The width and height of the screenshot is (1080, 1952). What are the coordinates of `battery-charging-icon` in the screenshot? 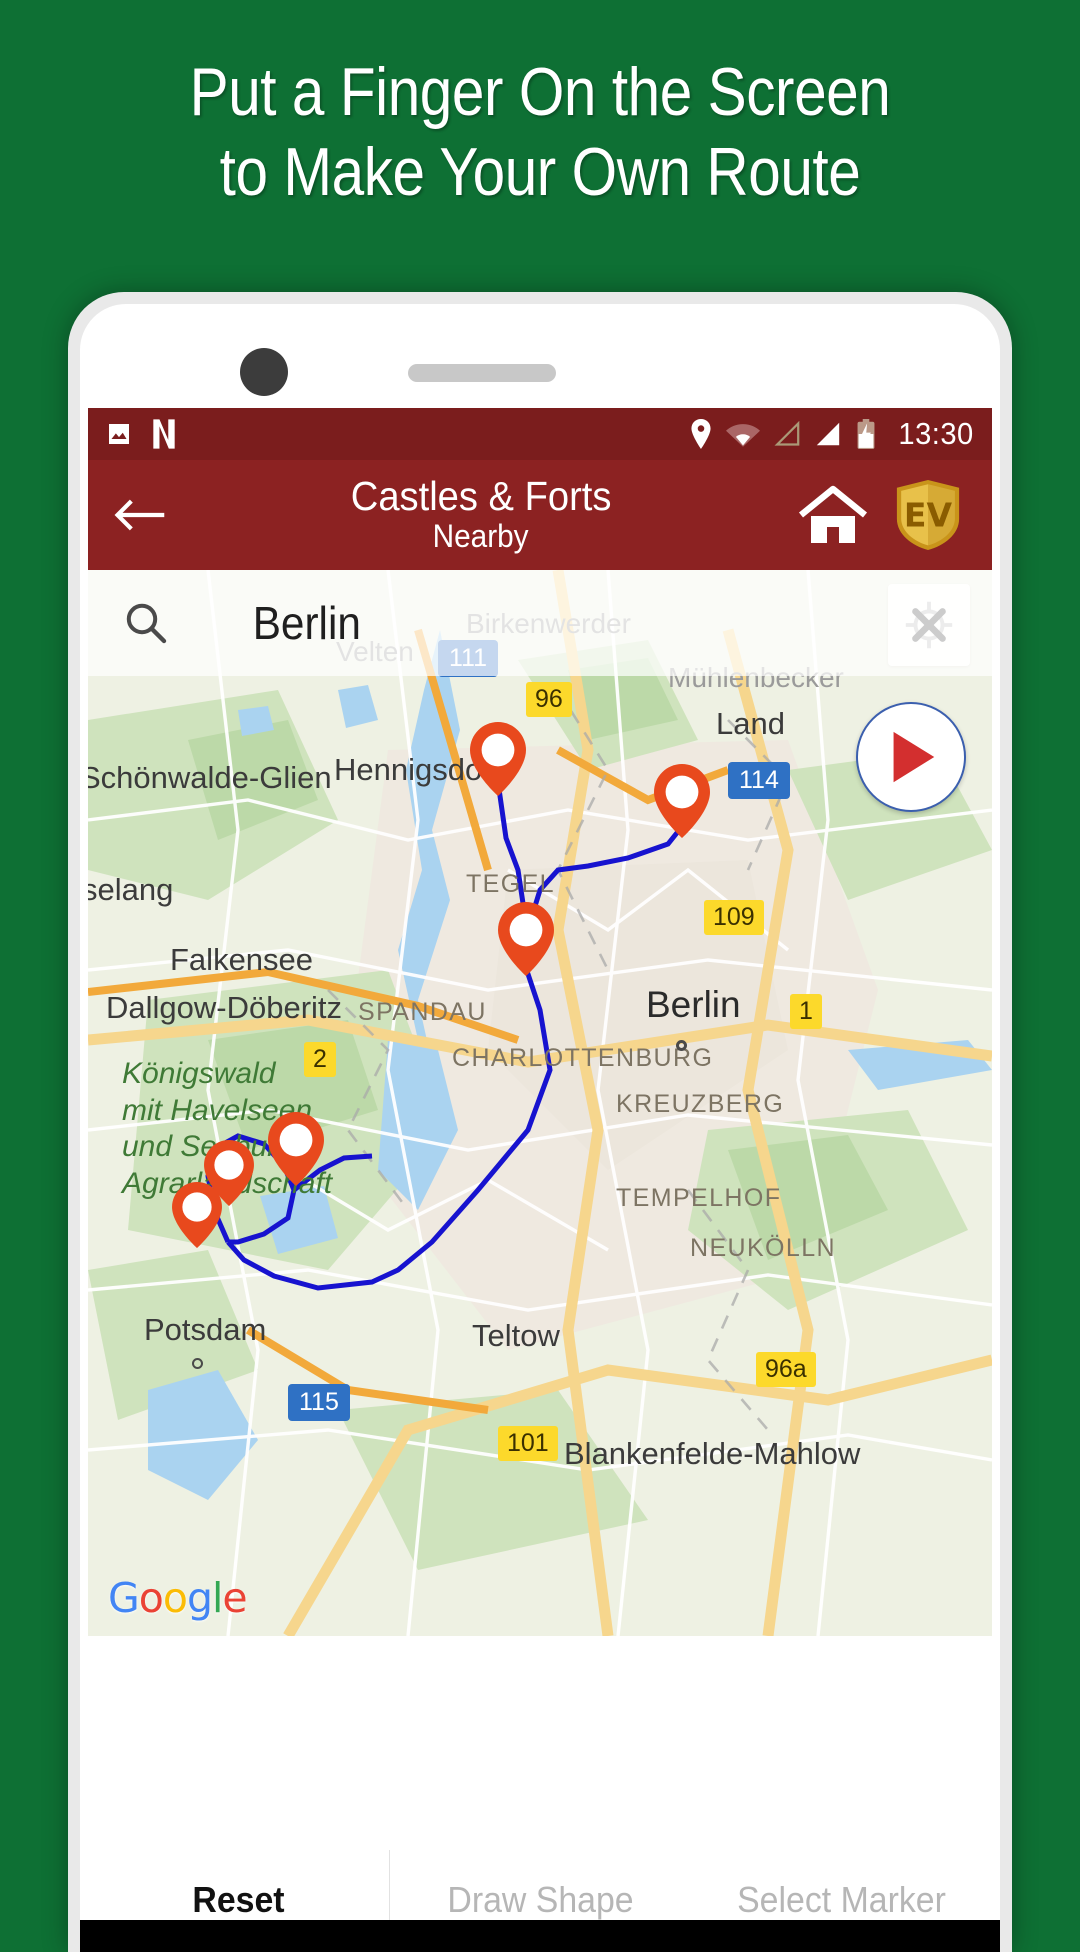 It's located at (866, 434).